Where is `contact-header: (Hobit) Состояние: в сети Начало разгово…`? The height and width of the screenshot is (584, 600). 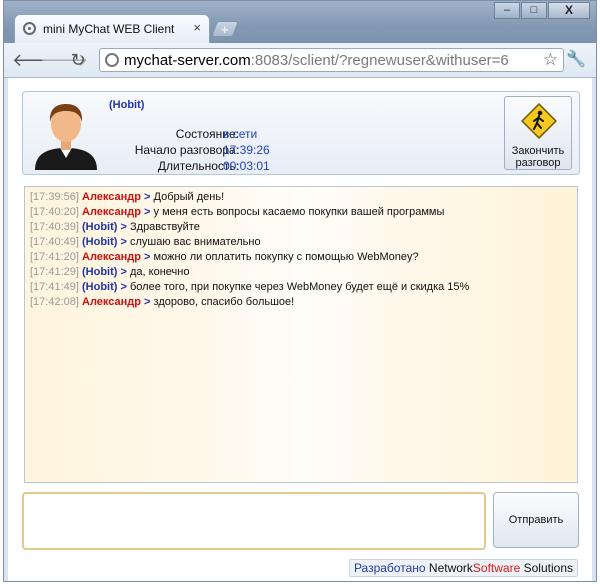 contact-header: (Hobit) Состояние: в сети Начало разгово… is located at coordinates (301, 133).